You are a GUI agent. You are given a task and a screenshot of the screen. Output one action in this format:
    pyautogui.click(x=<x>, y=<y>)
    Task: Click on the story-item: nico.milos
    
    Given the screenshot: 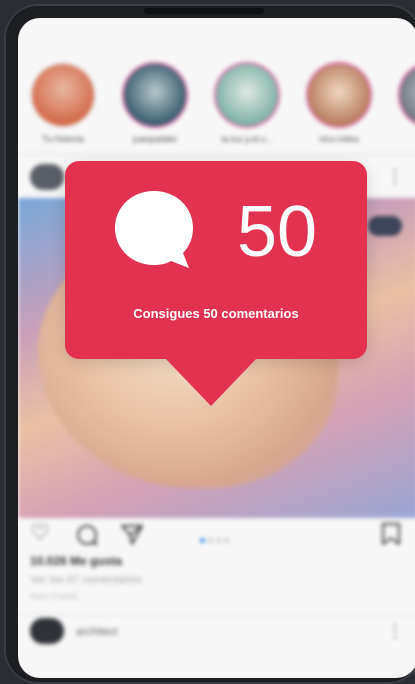 What is the action you would take?
    pyautogui.click(x=339, y=103)
    